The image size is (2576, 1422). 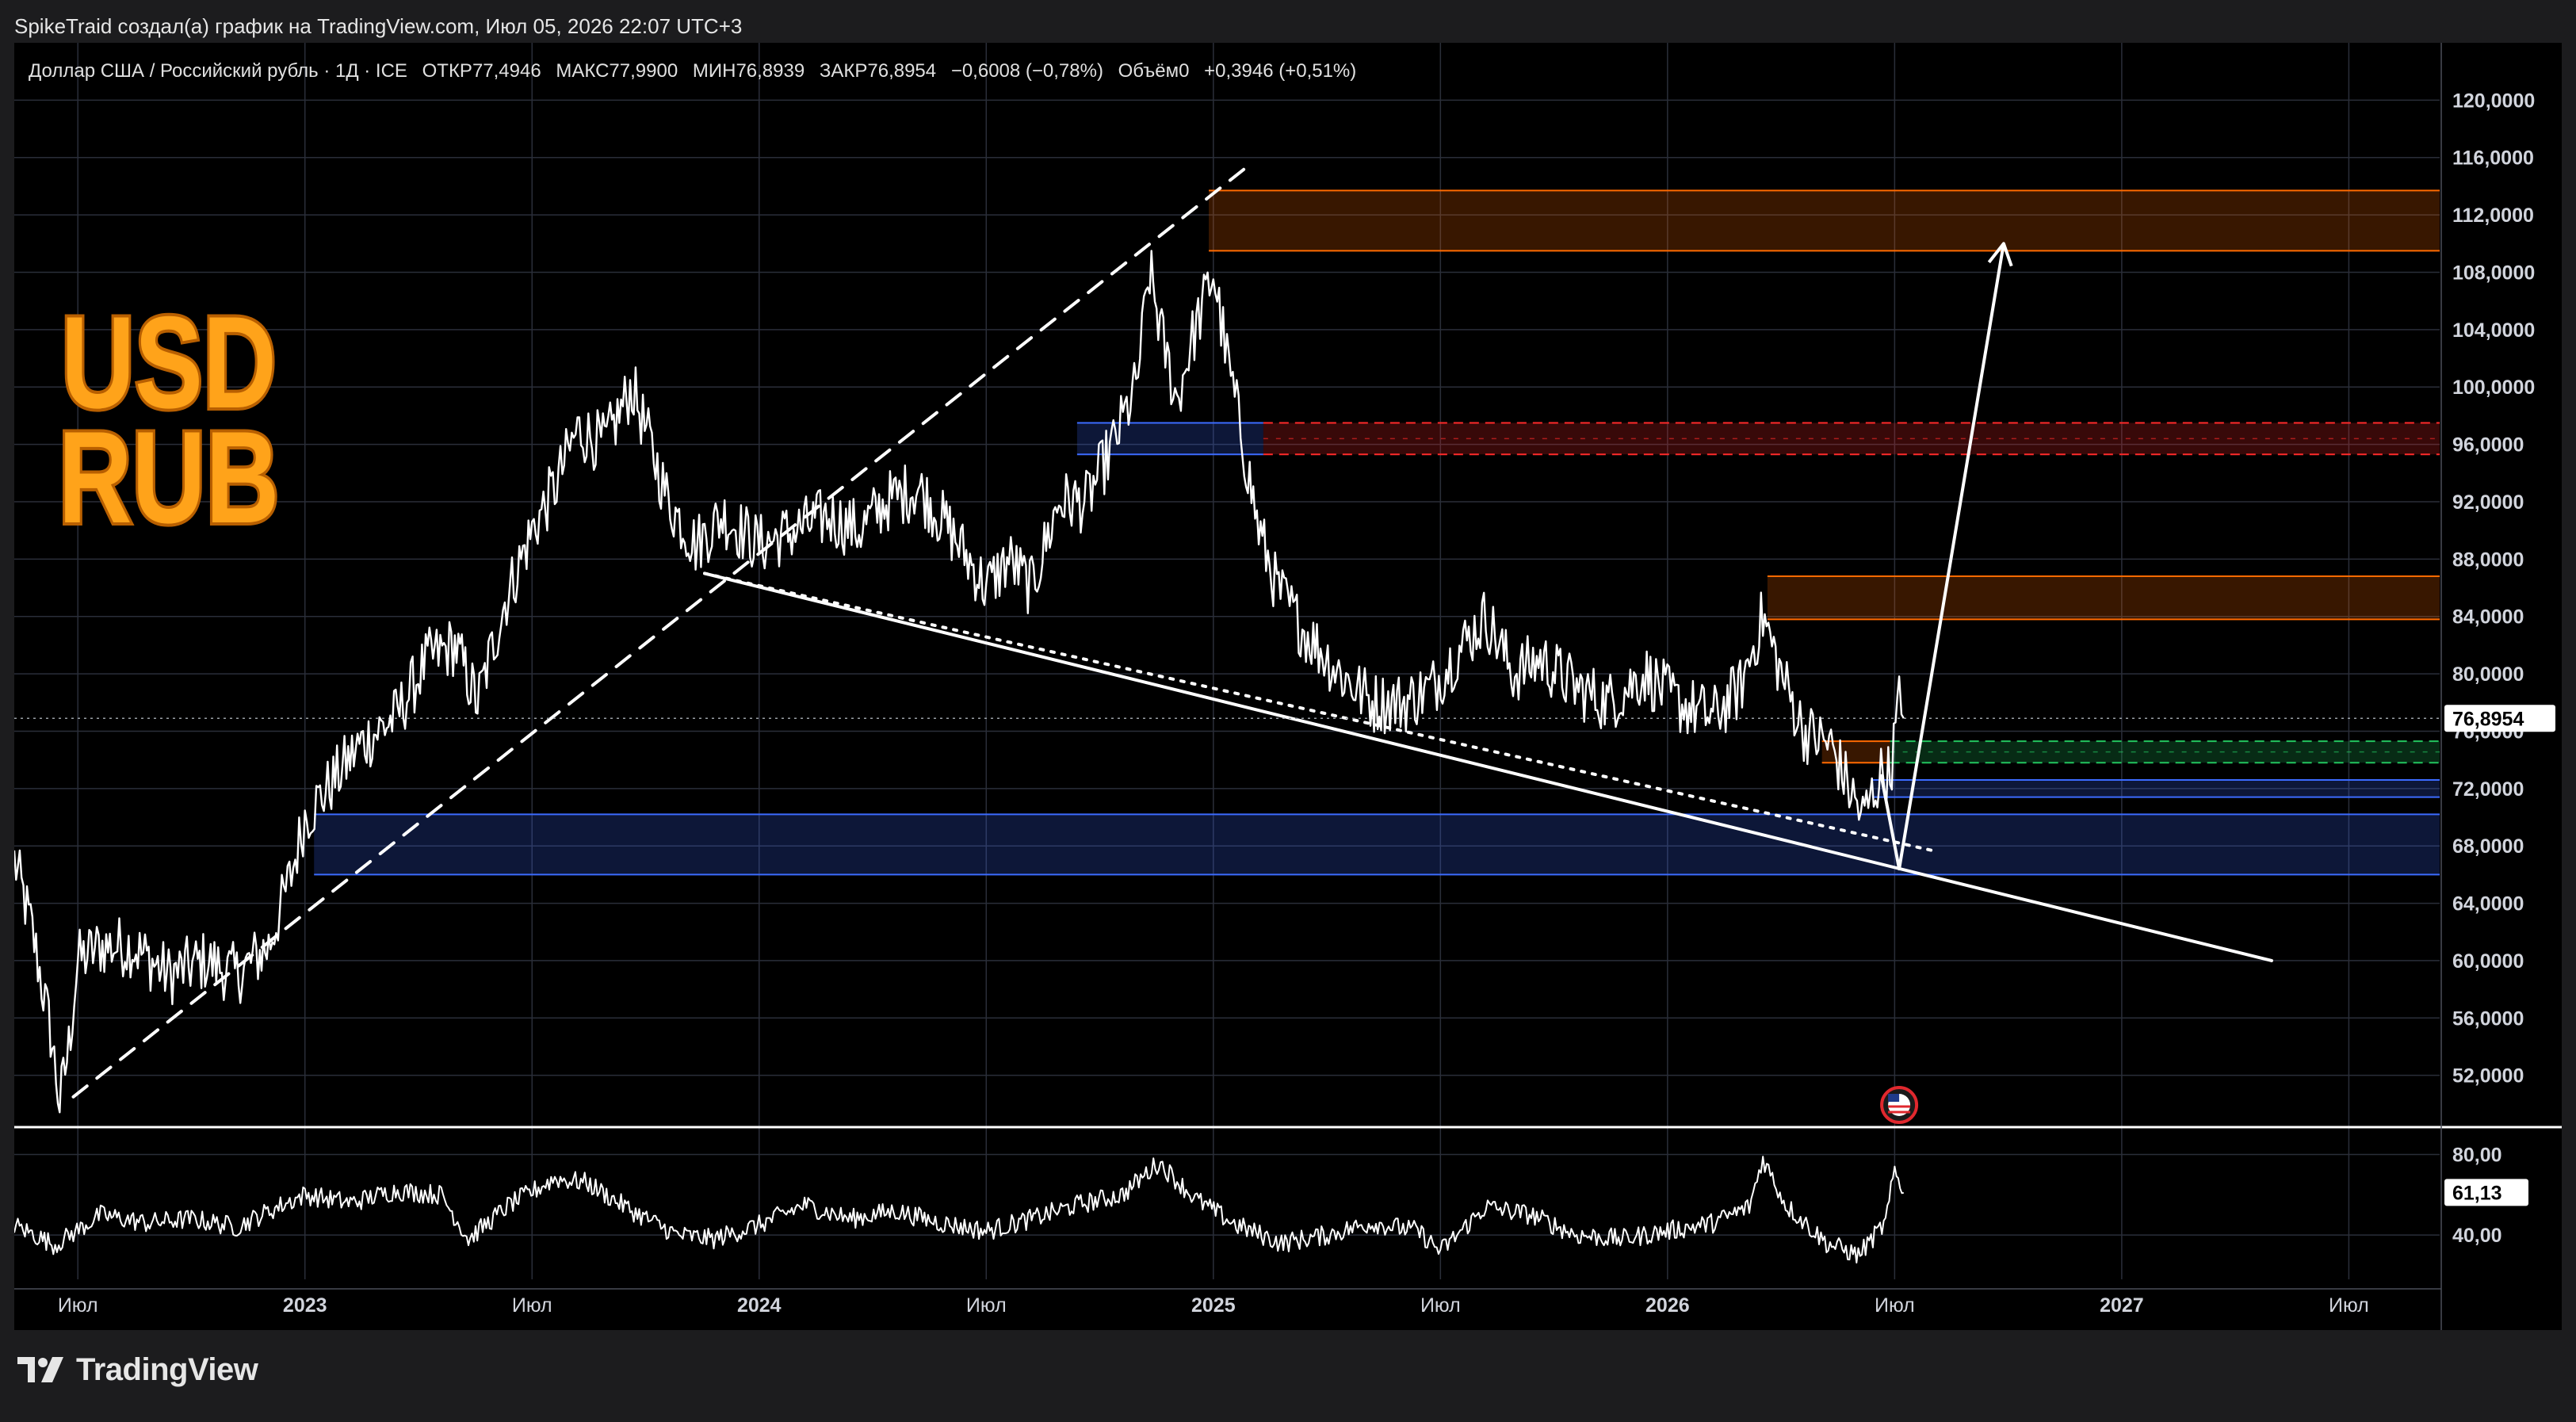 I want to click on legend-low-label: МИН, so click(x=714, y=71).